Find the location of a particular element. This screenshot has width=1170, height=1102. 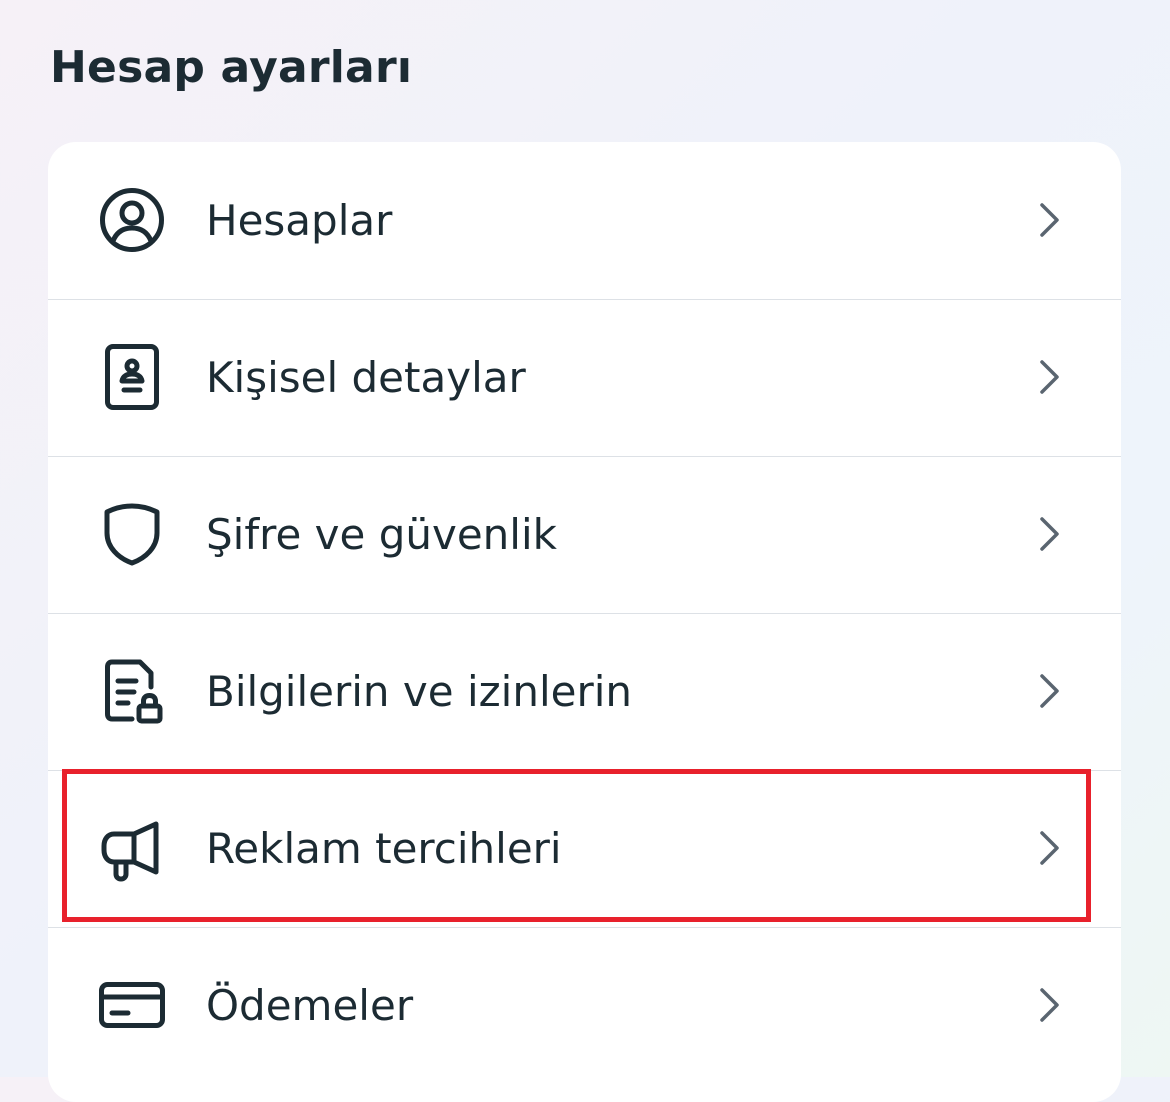

menu-item-label: Bilgilerin ve izinlerin is located at coordinates (419, 691).